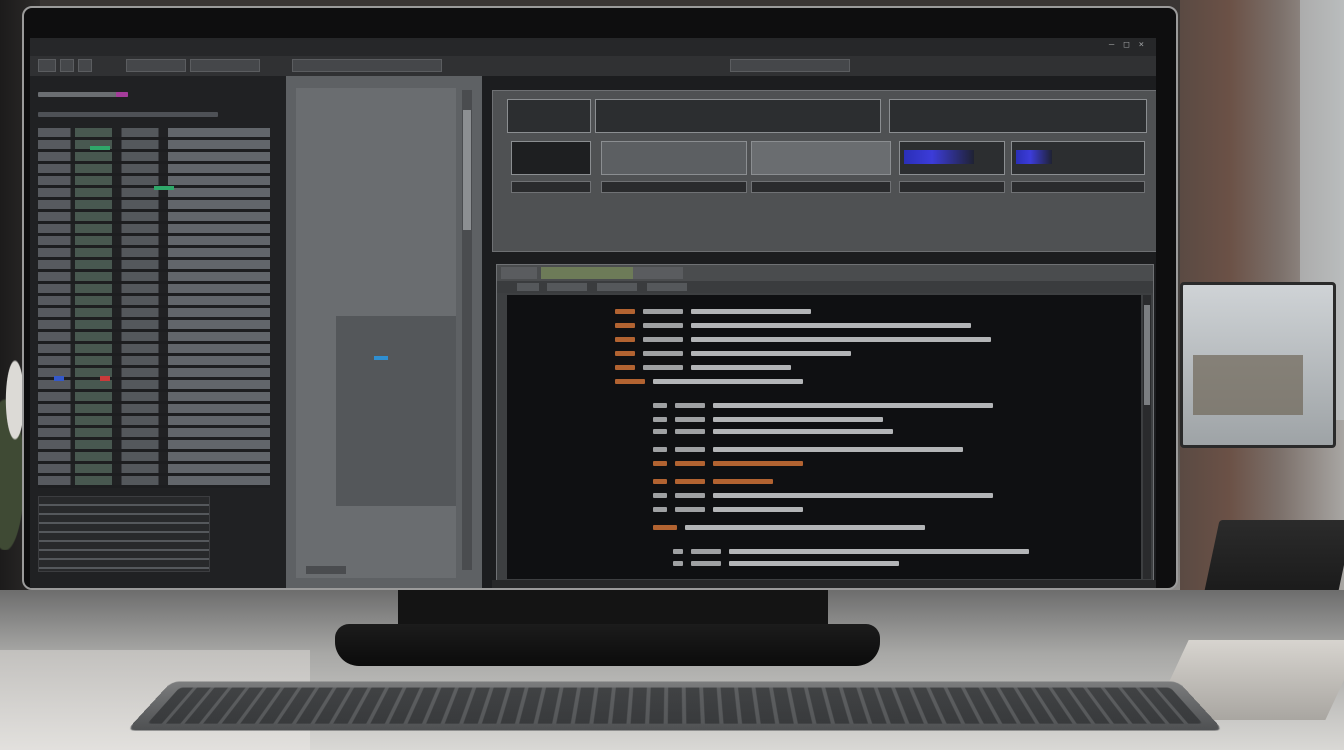  What do you see at coordinates (128, 114) in the screenshot?
I see `panel-column-headers` at bounding box center [128, 114].